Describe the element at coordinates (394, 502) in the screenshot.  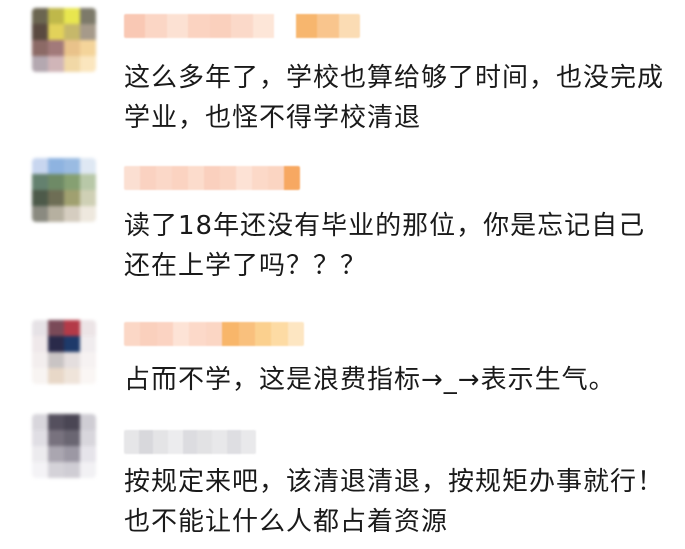
I see `comment-text: 按规定来吧，该清退清退，按规矩办事就行！也不能让什么人都占着资源` at that location.